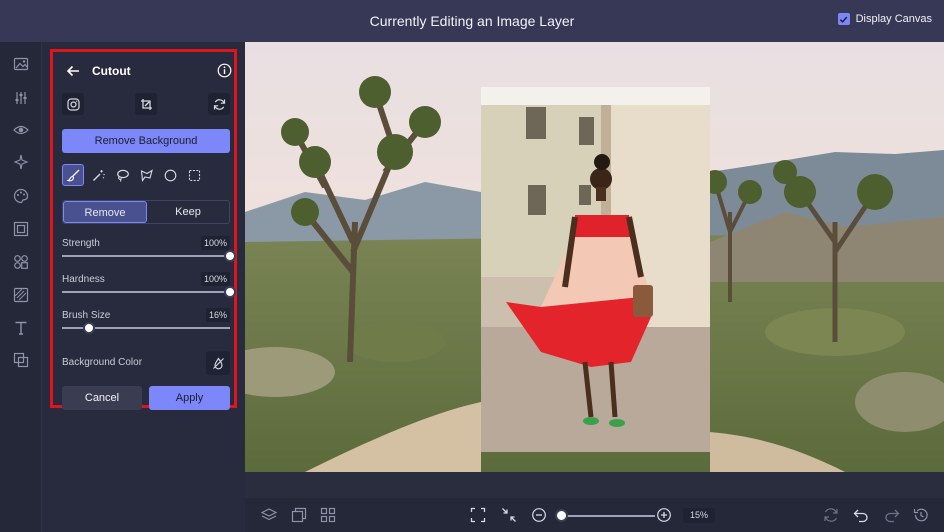  What do you see at coordinates (21, 360) in the screenshot?
I see `layers-graphic-icon` at bounding box center [21, 360].